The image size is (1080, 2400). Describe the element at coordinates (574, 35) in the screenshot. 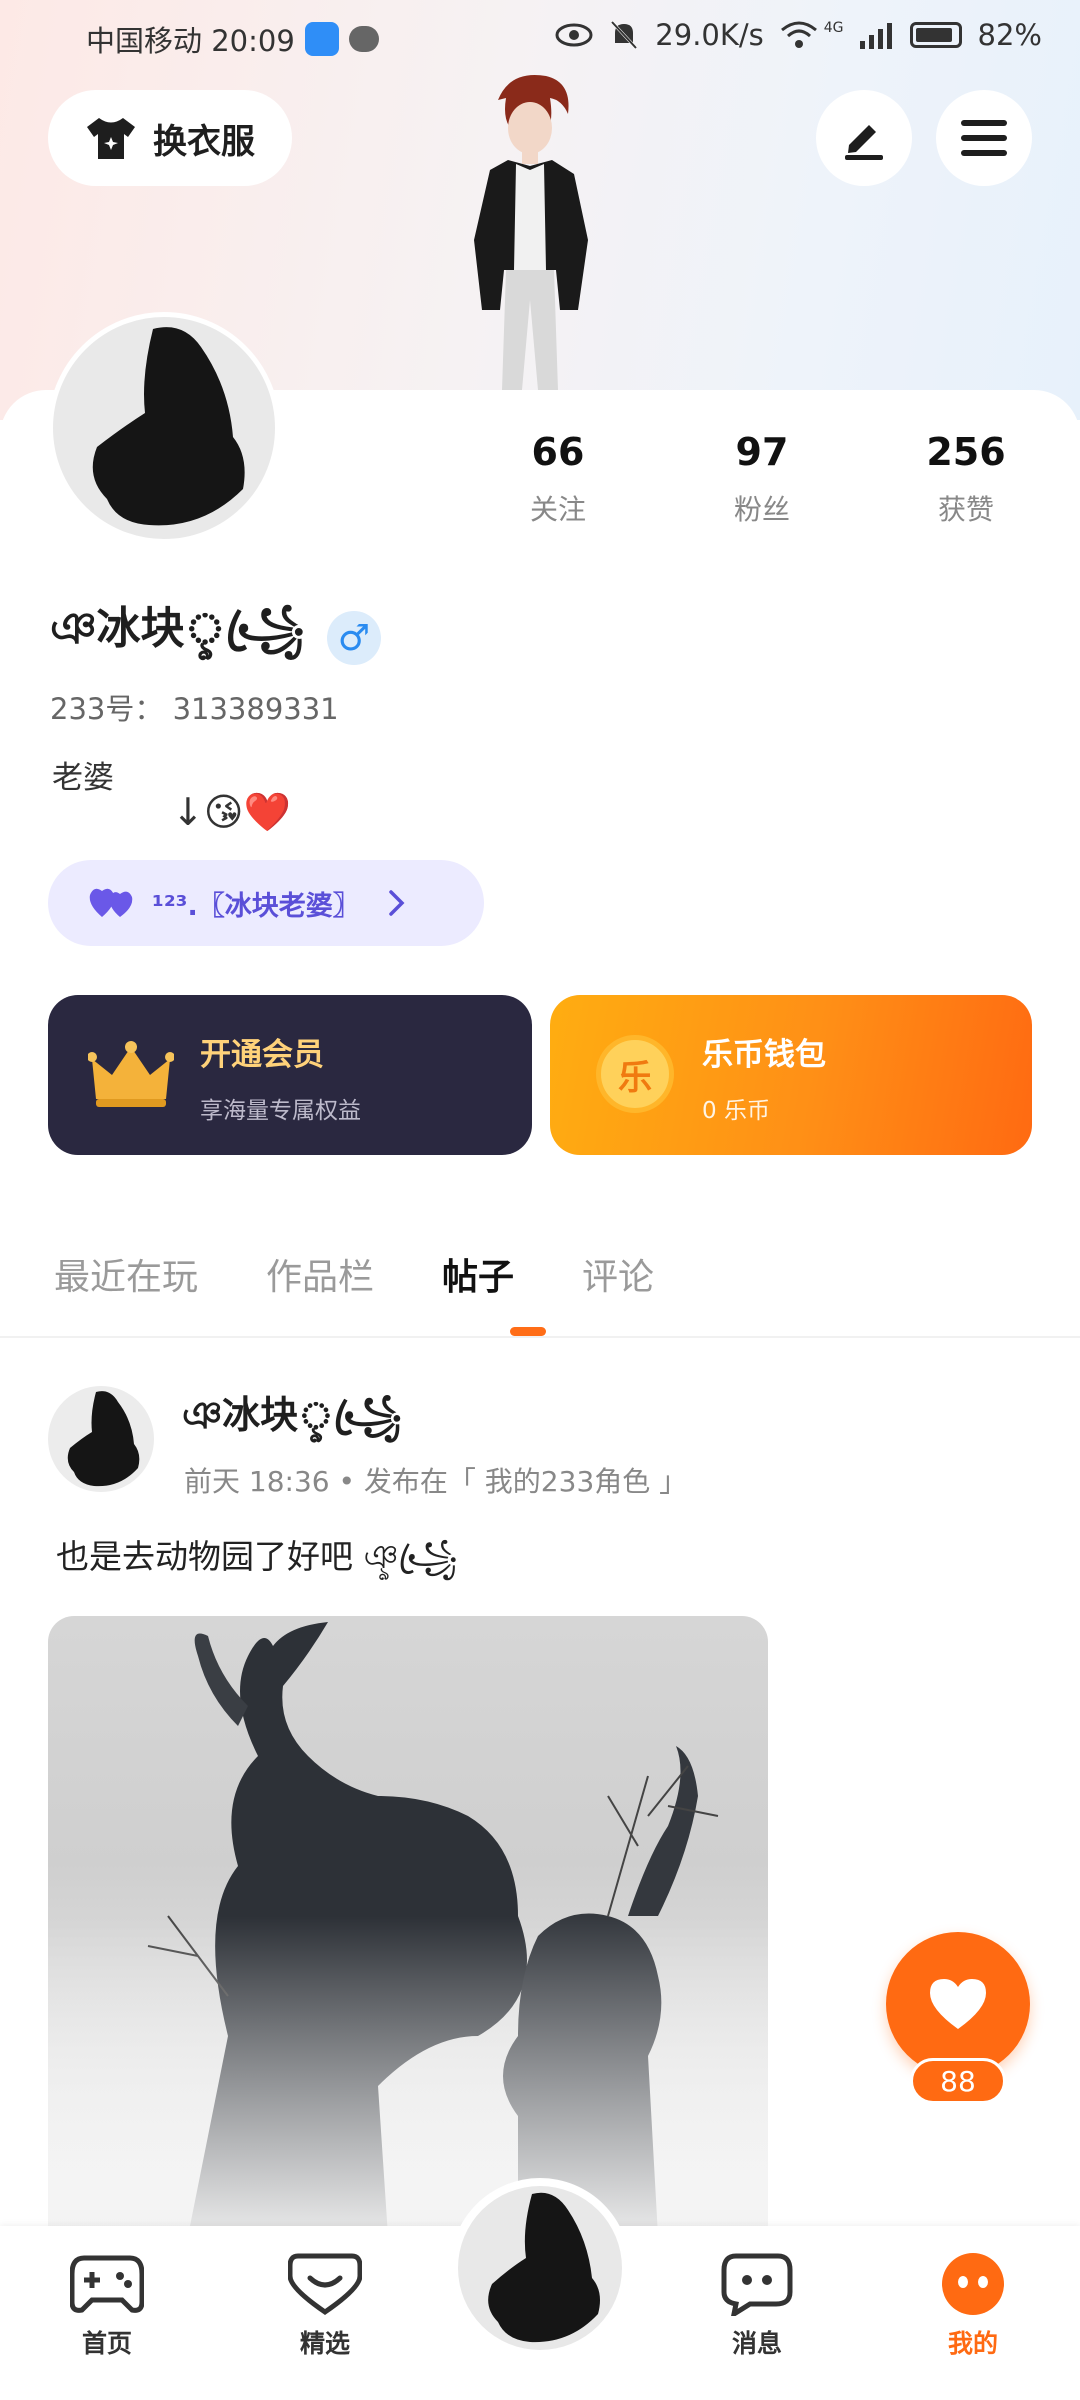

I see `eye-icon` at that location.